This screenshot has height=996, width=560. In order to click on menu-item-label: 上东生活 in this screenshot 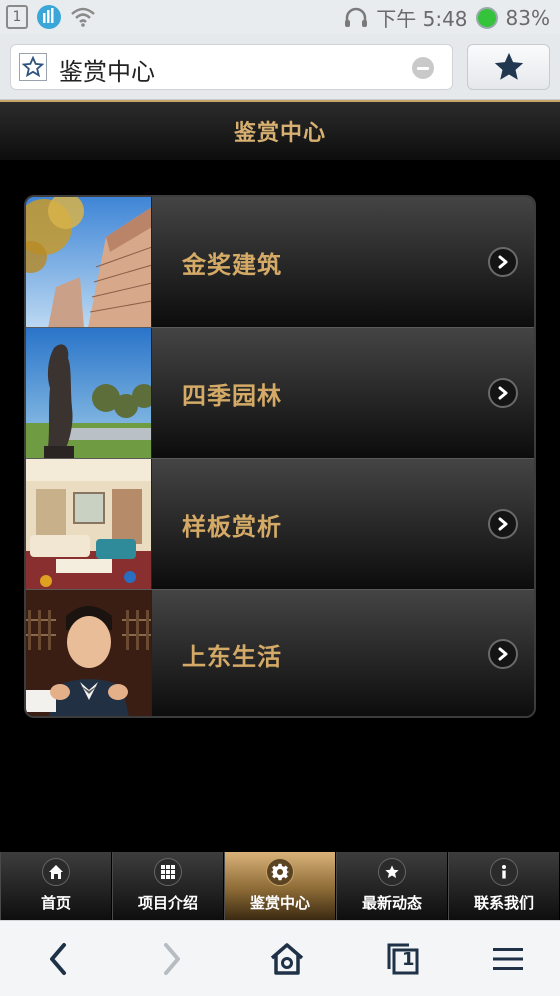, I will do `click(232, 656)`.